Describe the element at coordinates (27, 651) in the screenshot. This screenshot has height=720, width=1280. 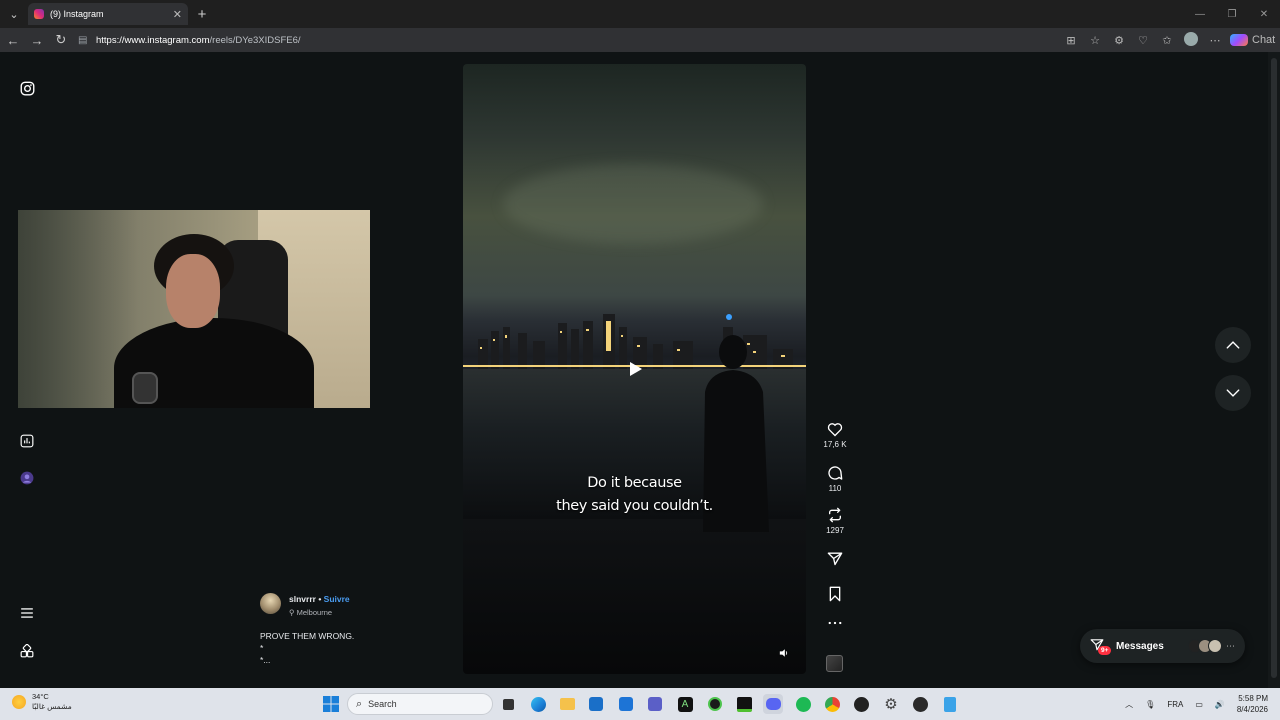
I see `also-from-meta-icon` at that location.